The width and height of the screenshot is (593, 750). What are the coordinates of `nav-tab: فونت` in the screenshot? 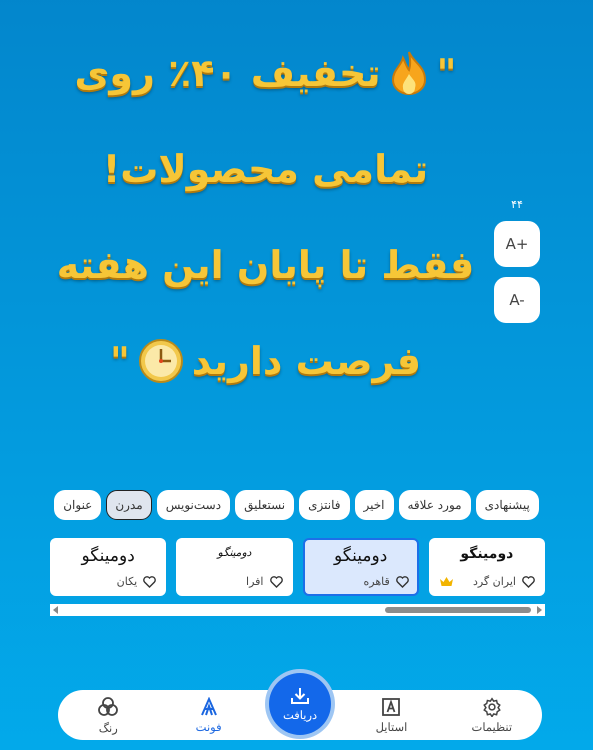 It's located at (208, 715).